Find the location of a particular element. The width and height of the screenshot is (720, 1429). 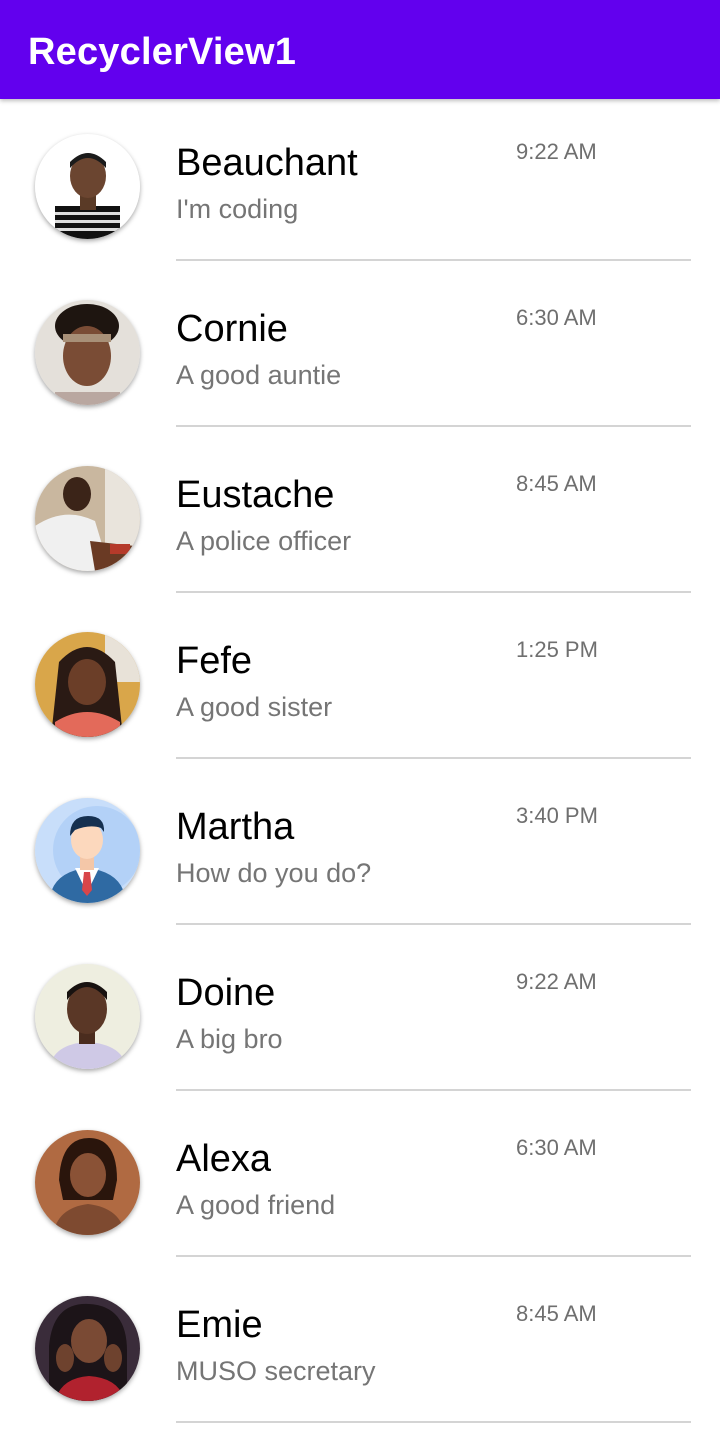

contact-name: Fefe is located at coordinates (214, 661).